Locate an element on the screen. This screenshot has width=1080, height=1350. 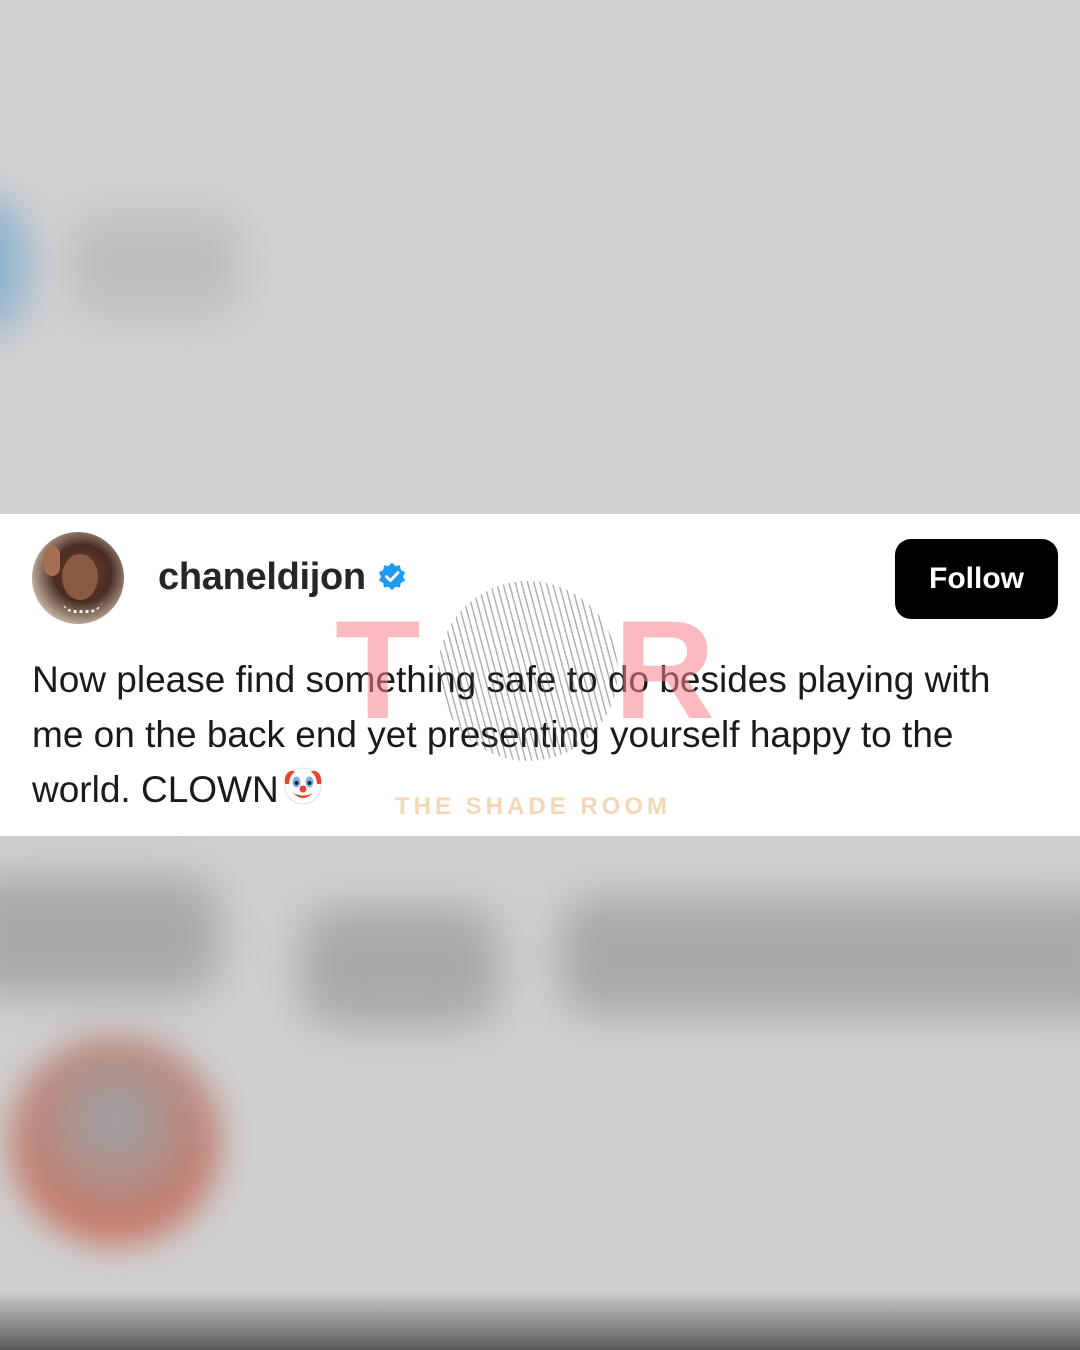
clown-face-icon is located at coordinates (303, 786).